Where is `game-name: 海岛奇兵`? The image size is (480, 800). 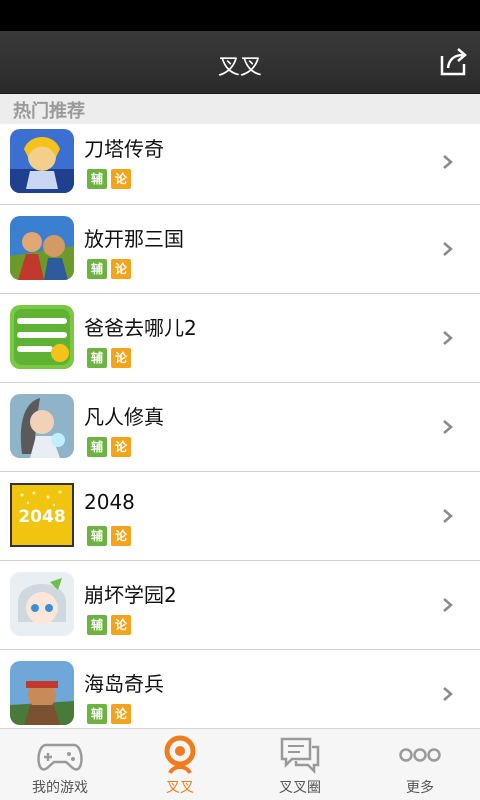
game-name: 海岛奇兵 is located at coordinates (124, 684).